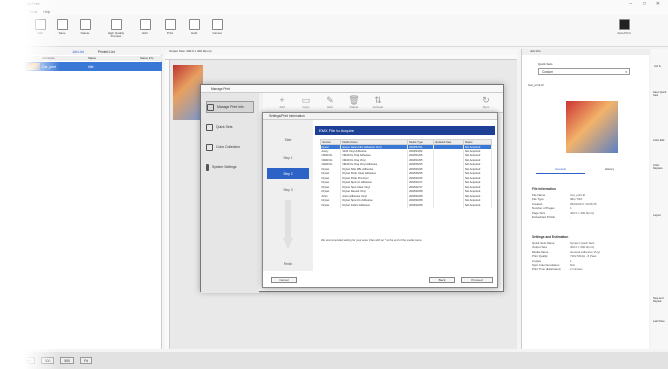  I want to click on table-cell: Not Acquired, so click(478, 205).